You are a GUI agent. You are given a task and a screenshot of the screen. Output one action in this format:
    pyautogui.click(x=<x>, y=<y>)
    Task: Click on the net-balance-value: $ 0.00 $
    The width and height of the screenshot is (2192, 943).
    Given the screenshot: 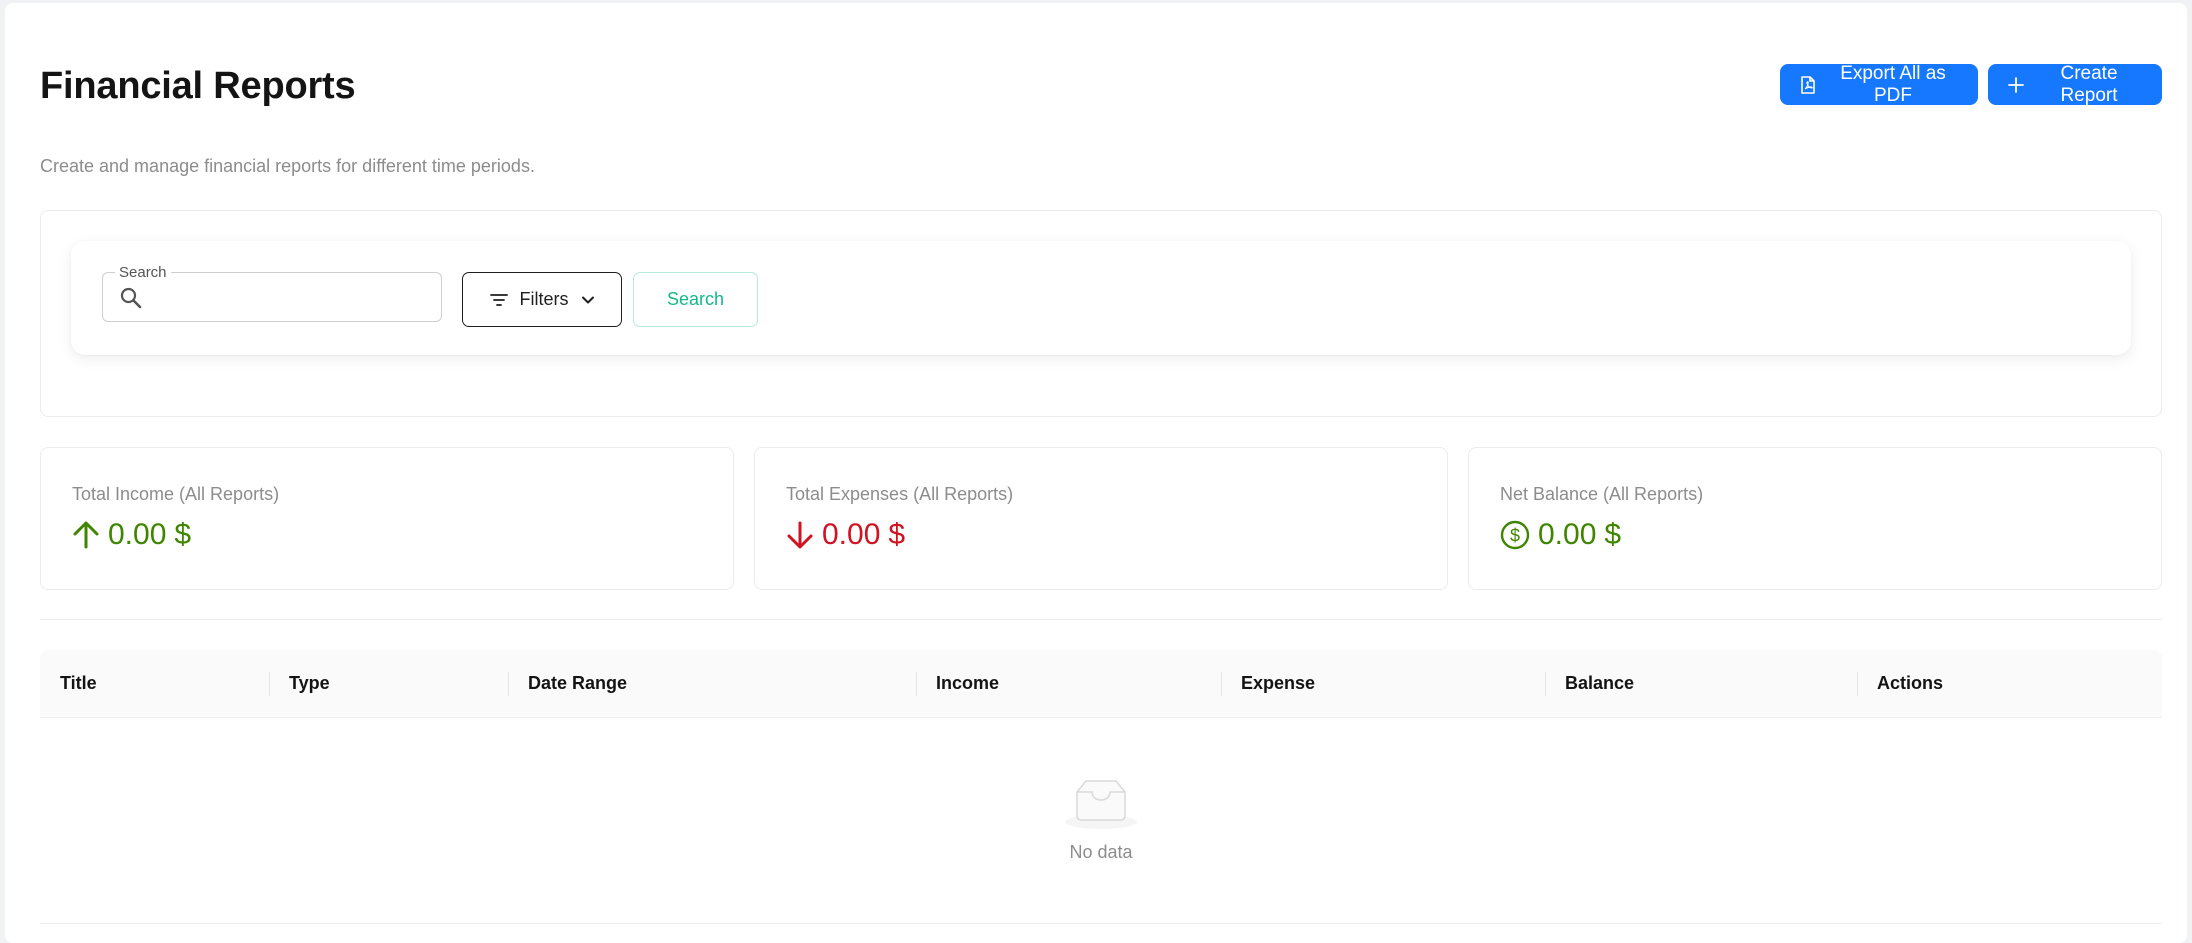 What is the action you would take?
    pyautogui.click(x=1560, y=535)
    